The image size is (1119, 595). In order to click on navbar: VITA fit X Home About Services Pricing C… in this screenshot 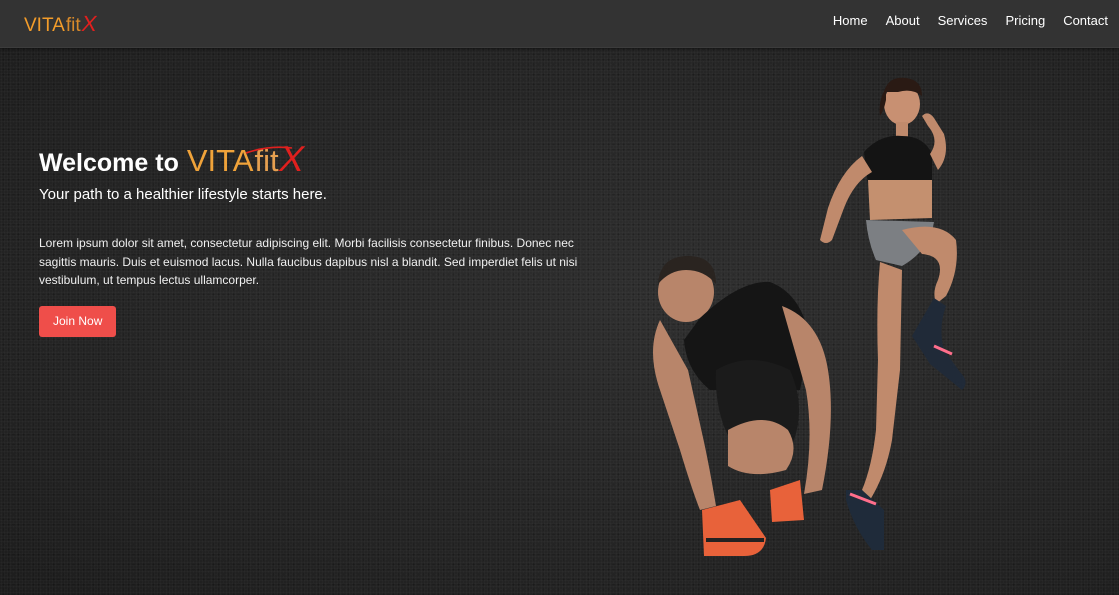, I will do `click(559, 24)`.